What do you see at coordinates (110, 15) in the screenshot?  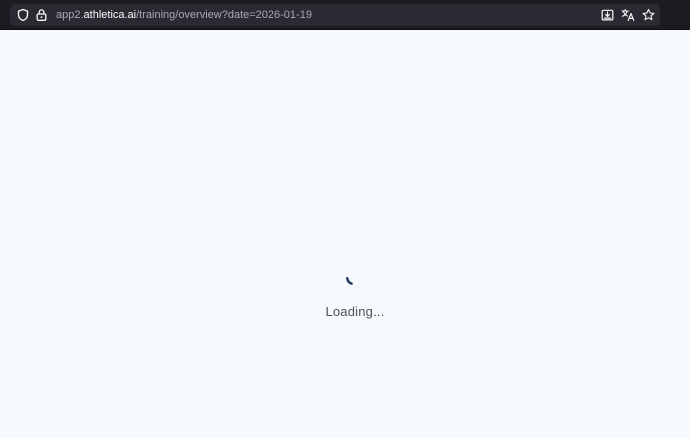 I see `url-host: athletica.ai` at bounding box center [110, 15].